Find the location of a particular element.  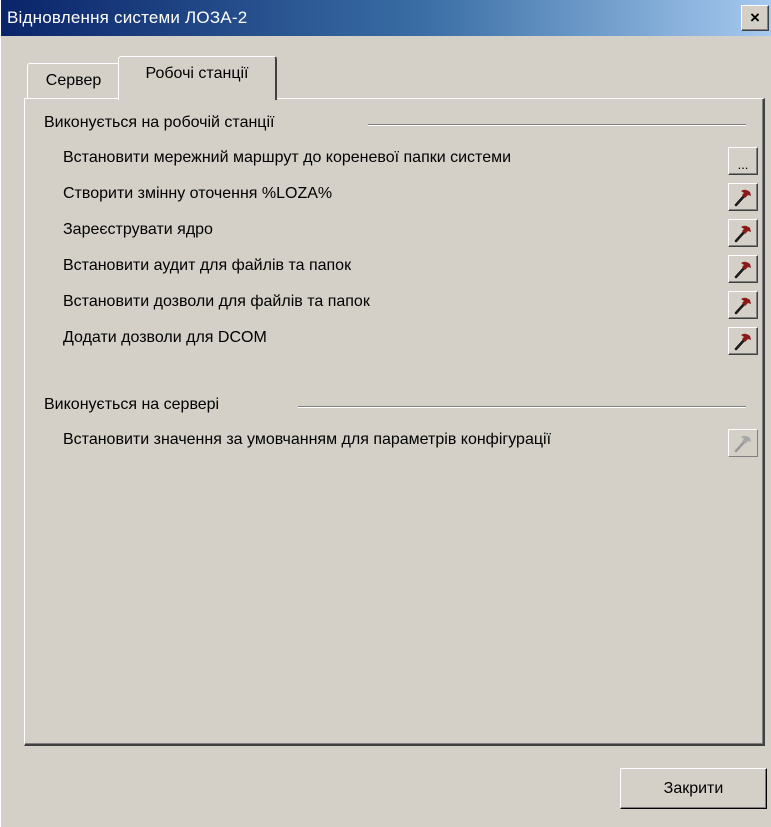

task-label-dcom: Додати дозволи для DCOM is located at coordinates (165, 337).